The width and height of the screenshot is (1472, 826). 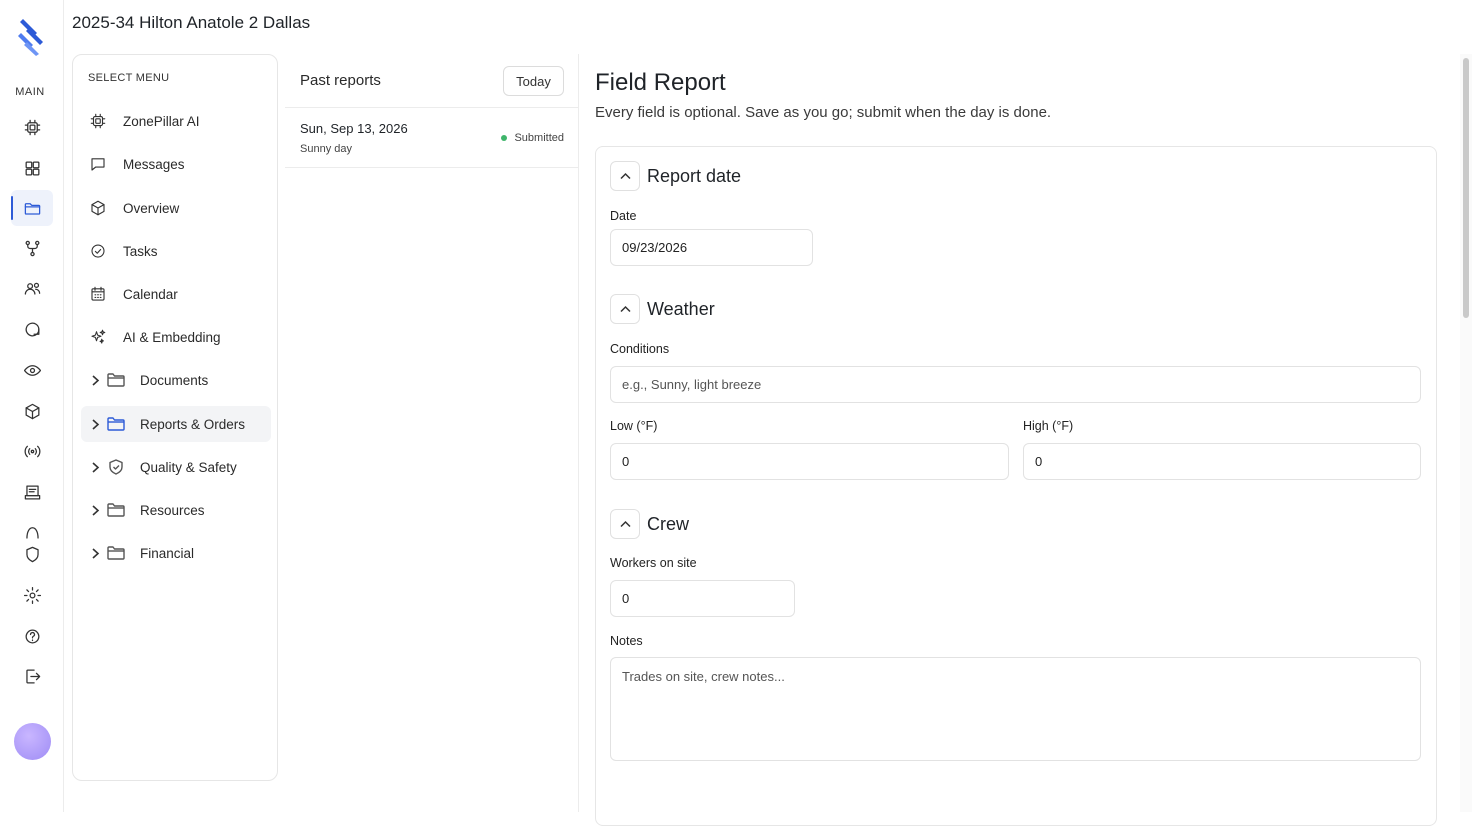 What do you see at coordinates (694, 175) in the screenshot?
I see `section-title: Report date` at bounding box center [694, 175].